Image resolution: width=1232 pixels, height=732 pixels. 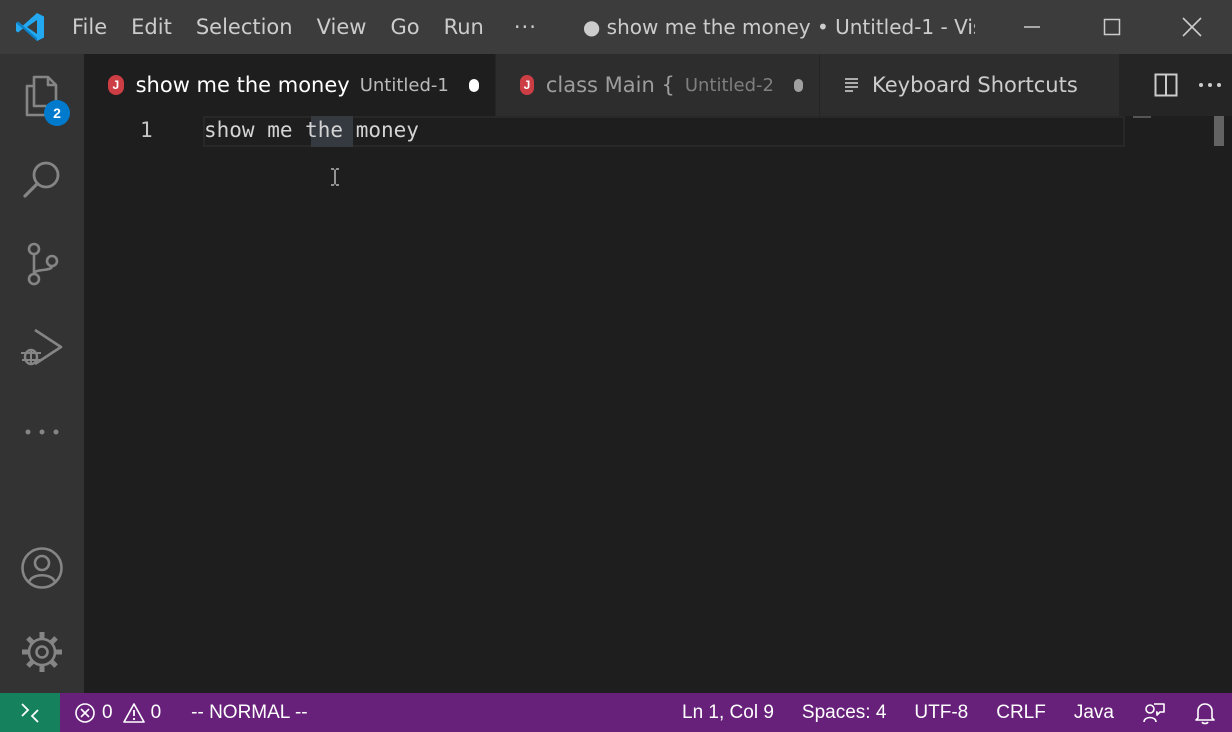 What do you see at coordinates (117, 712) in the screenshot?
I see `problems-button: 0 0` at bounding box center [117, 712].